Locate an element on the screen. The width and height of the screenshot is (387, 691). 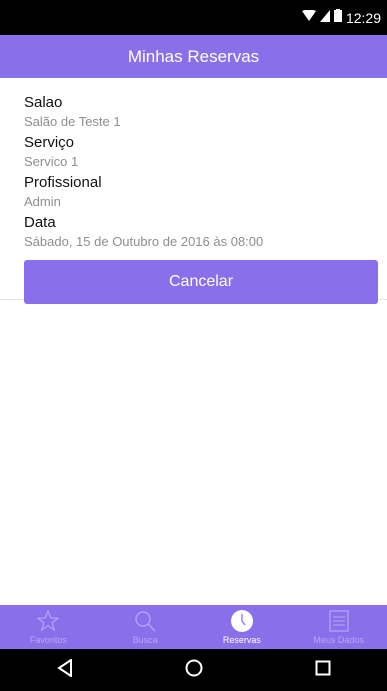
salao-field: Salao Salão de Teste 1 is located at coordinates (72, 112).